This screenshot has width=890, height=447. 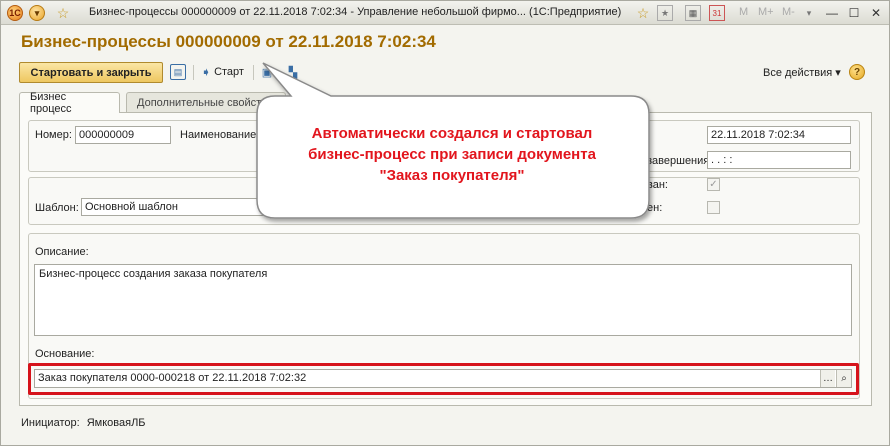 What do you see at coordinates (717, 13) in the screenshot?
I see `calendar-icon: 31` at bounding box center [717, 13].